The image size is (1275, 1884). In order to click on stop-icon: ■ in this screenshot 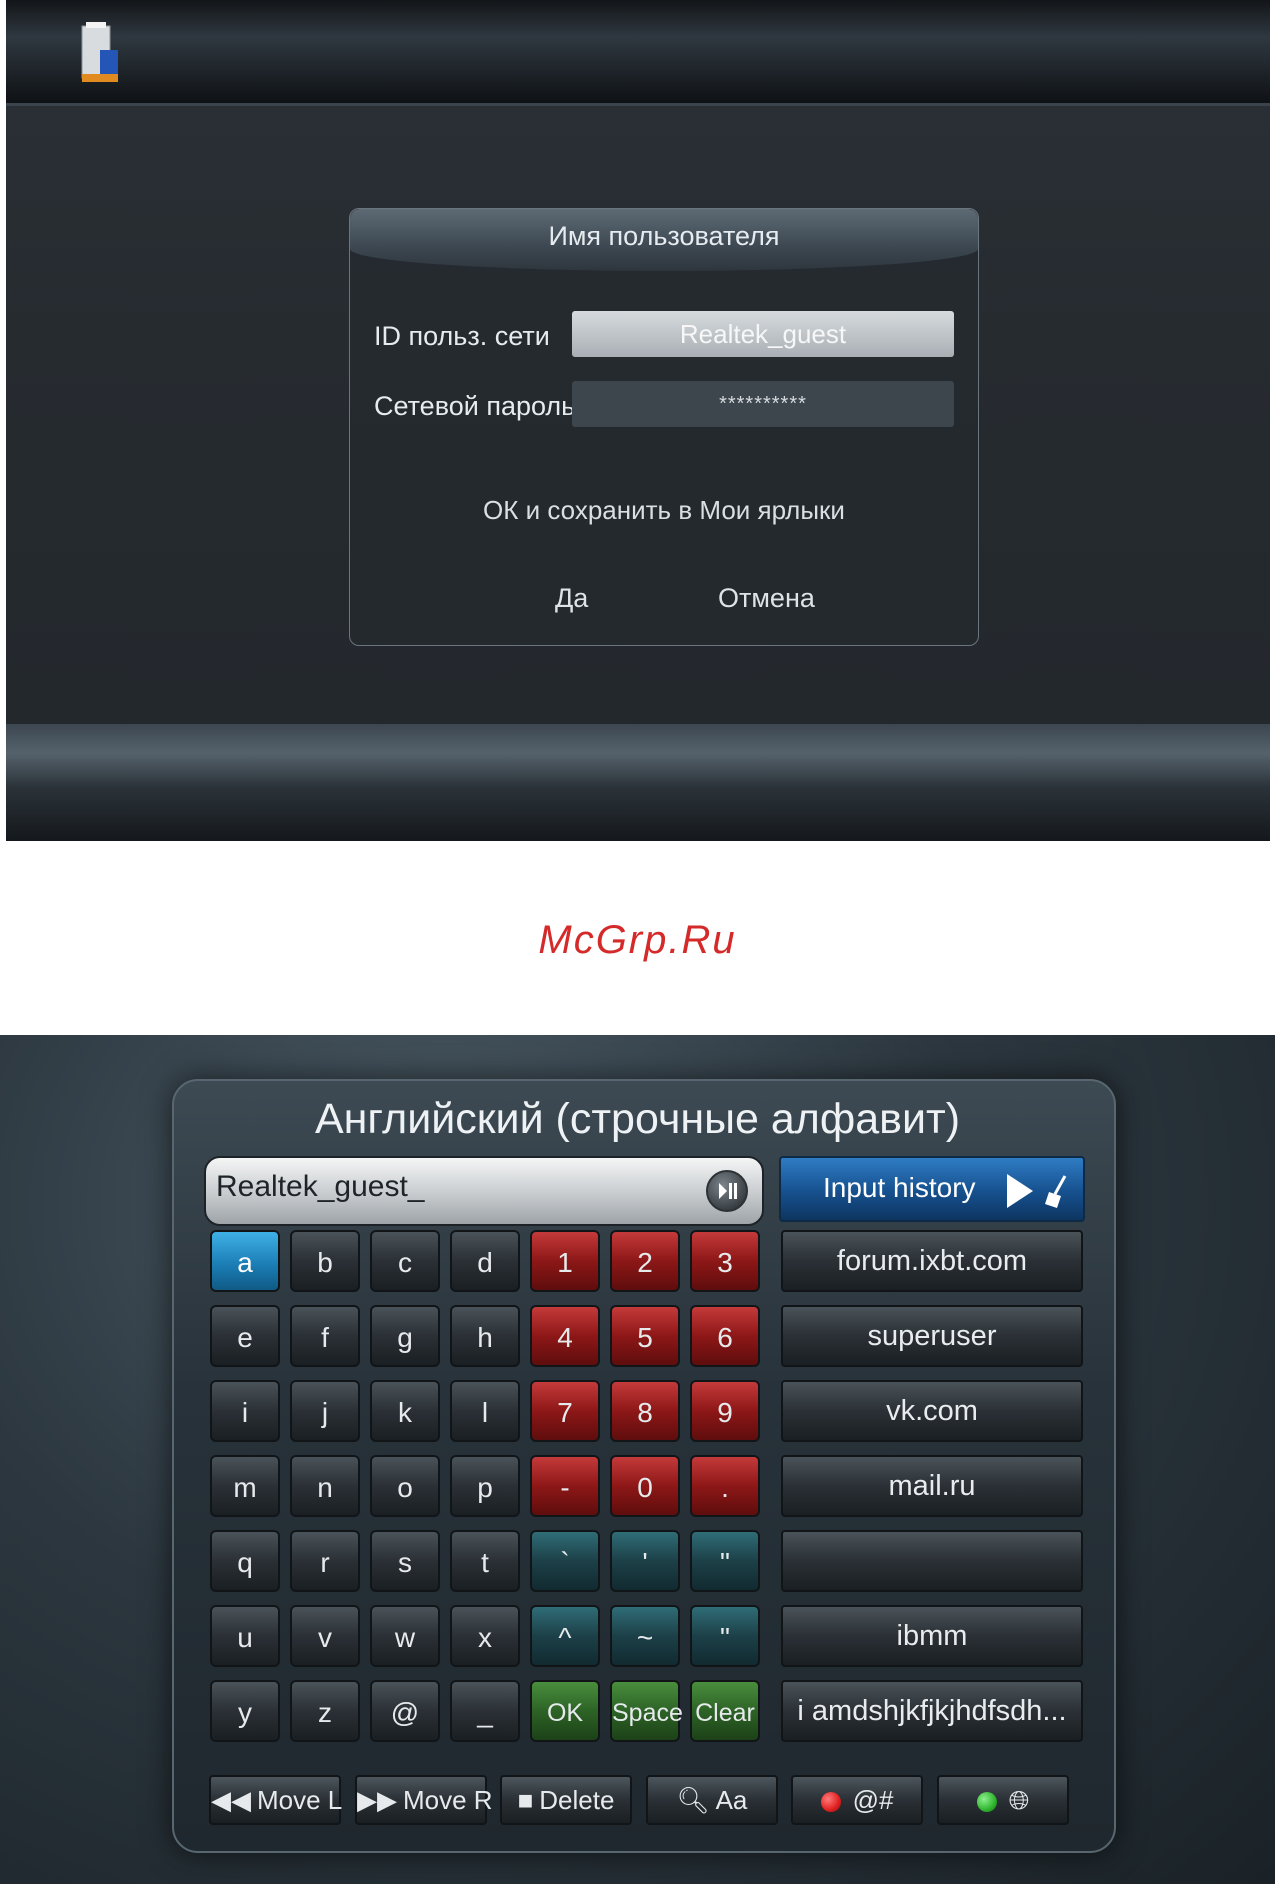, I will do `click(525, 1800)`.